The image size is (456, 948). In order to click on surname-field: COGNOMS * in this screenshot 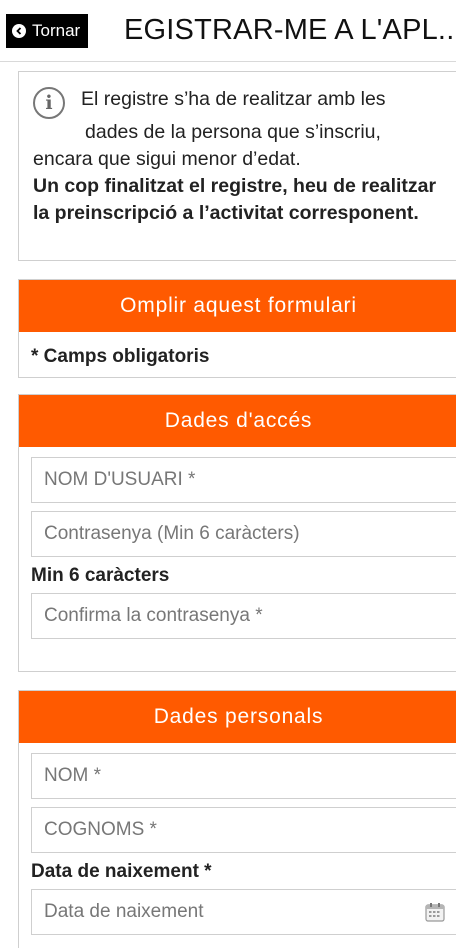, I will do `click(243, 830)`.